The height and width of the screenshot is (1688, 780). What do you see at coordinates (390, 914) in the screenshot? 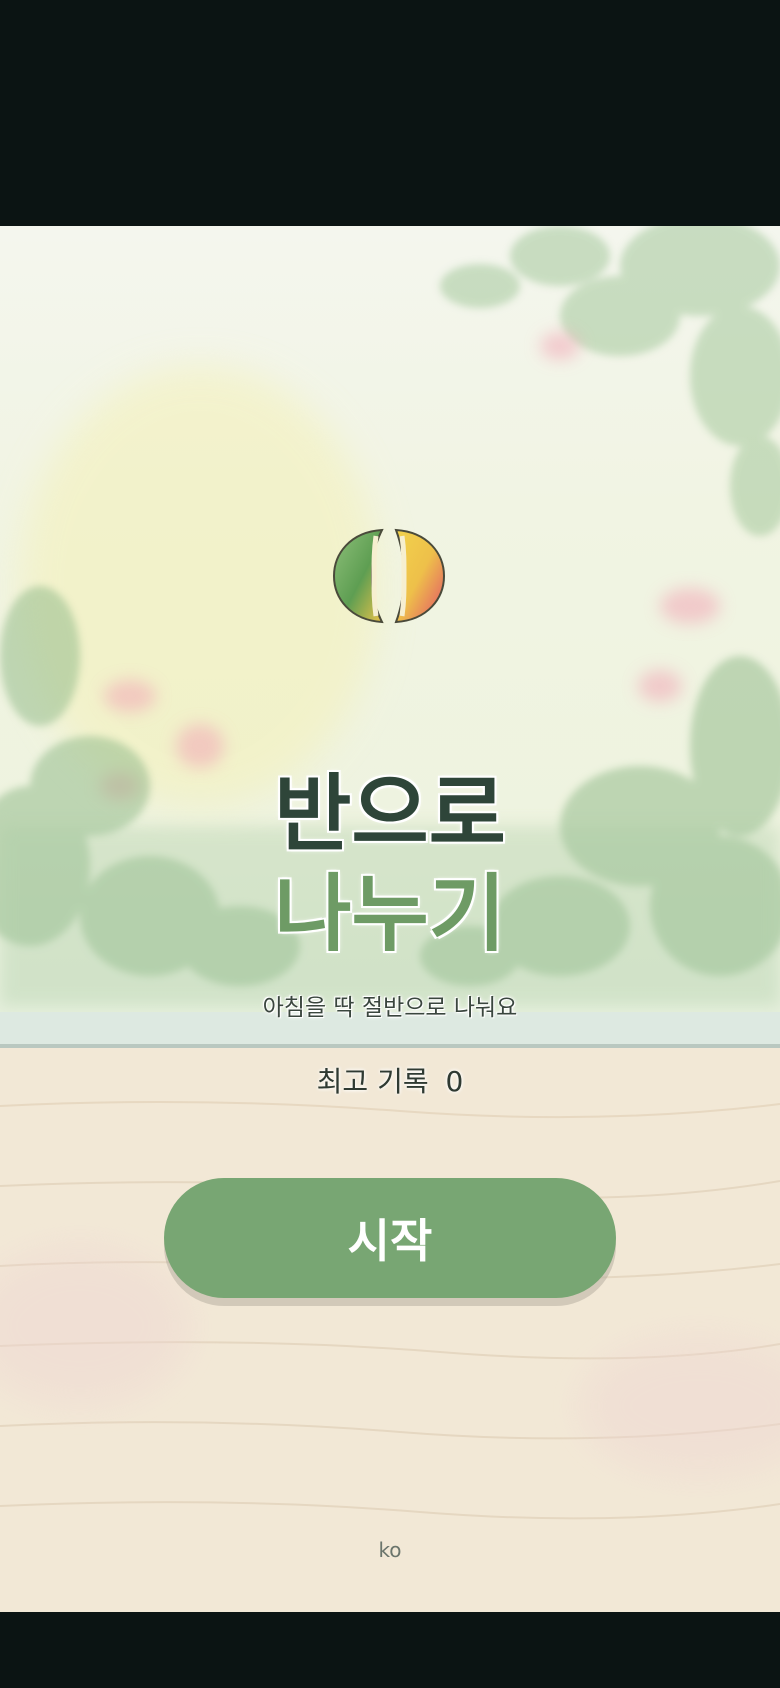
I see `game-title-line2: 나누기` at bounding box center [390, 914].